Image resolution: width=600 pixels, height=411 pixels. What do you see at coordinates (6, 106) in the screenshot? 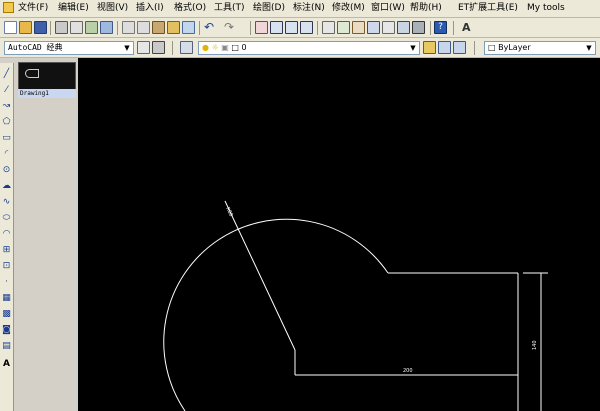
I see `polyline-icon: ↝` at bounding box center [6, 106].